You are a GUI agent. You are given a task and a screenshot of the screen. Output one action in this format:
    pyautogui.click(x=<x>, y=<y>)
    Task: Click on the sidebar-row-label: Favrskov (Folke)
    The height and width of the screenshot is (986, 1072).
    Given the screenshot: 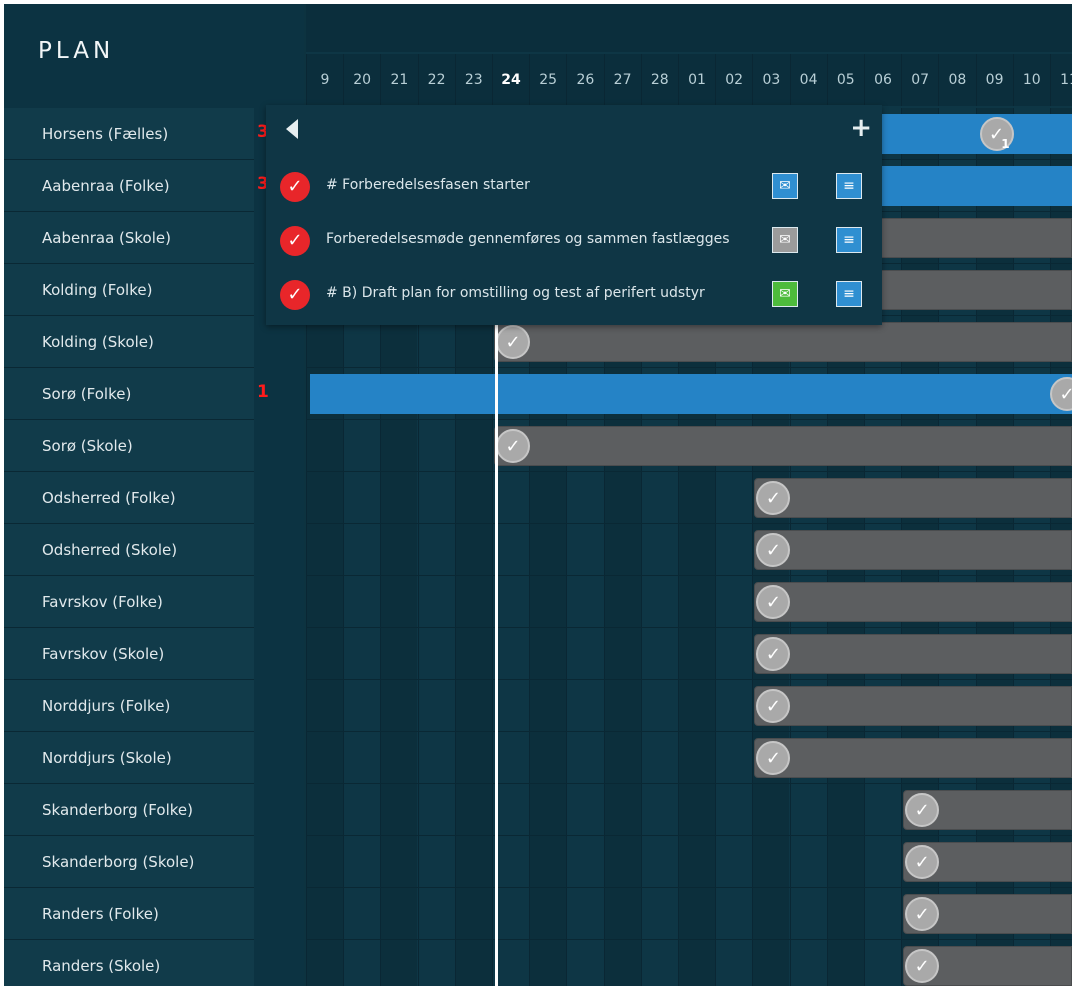 What is the action you would take?
    pyautogui.click(x=129, y=602)
    